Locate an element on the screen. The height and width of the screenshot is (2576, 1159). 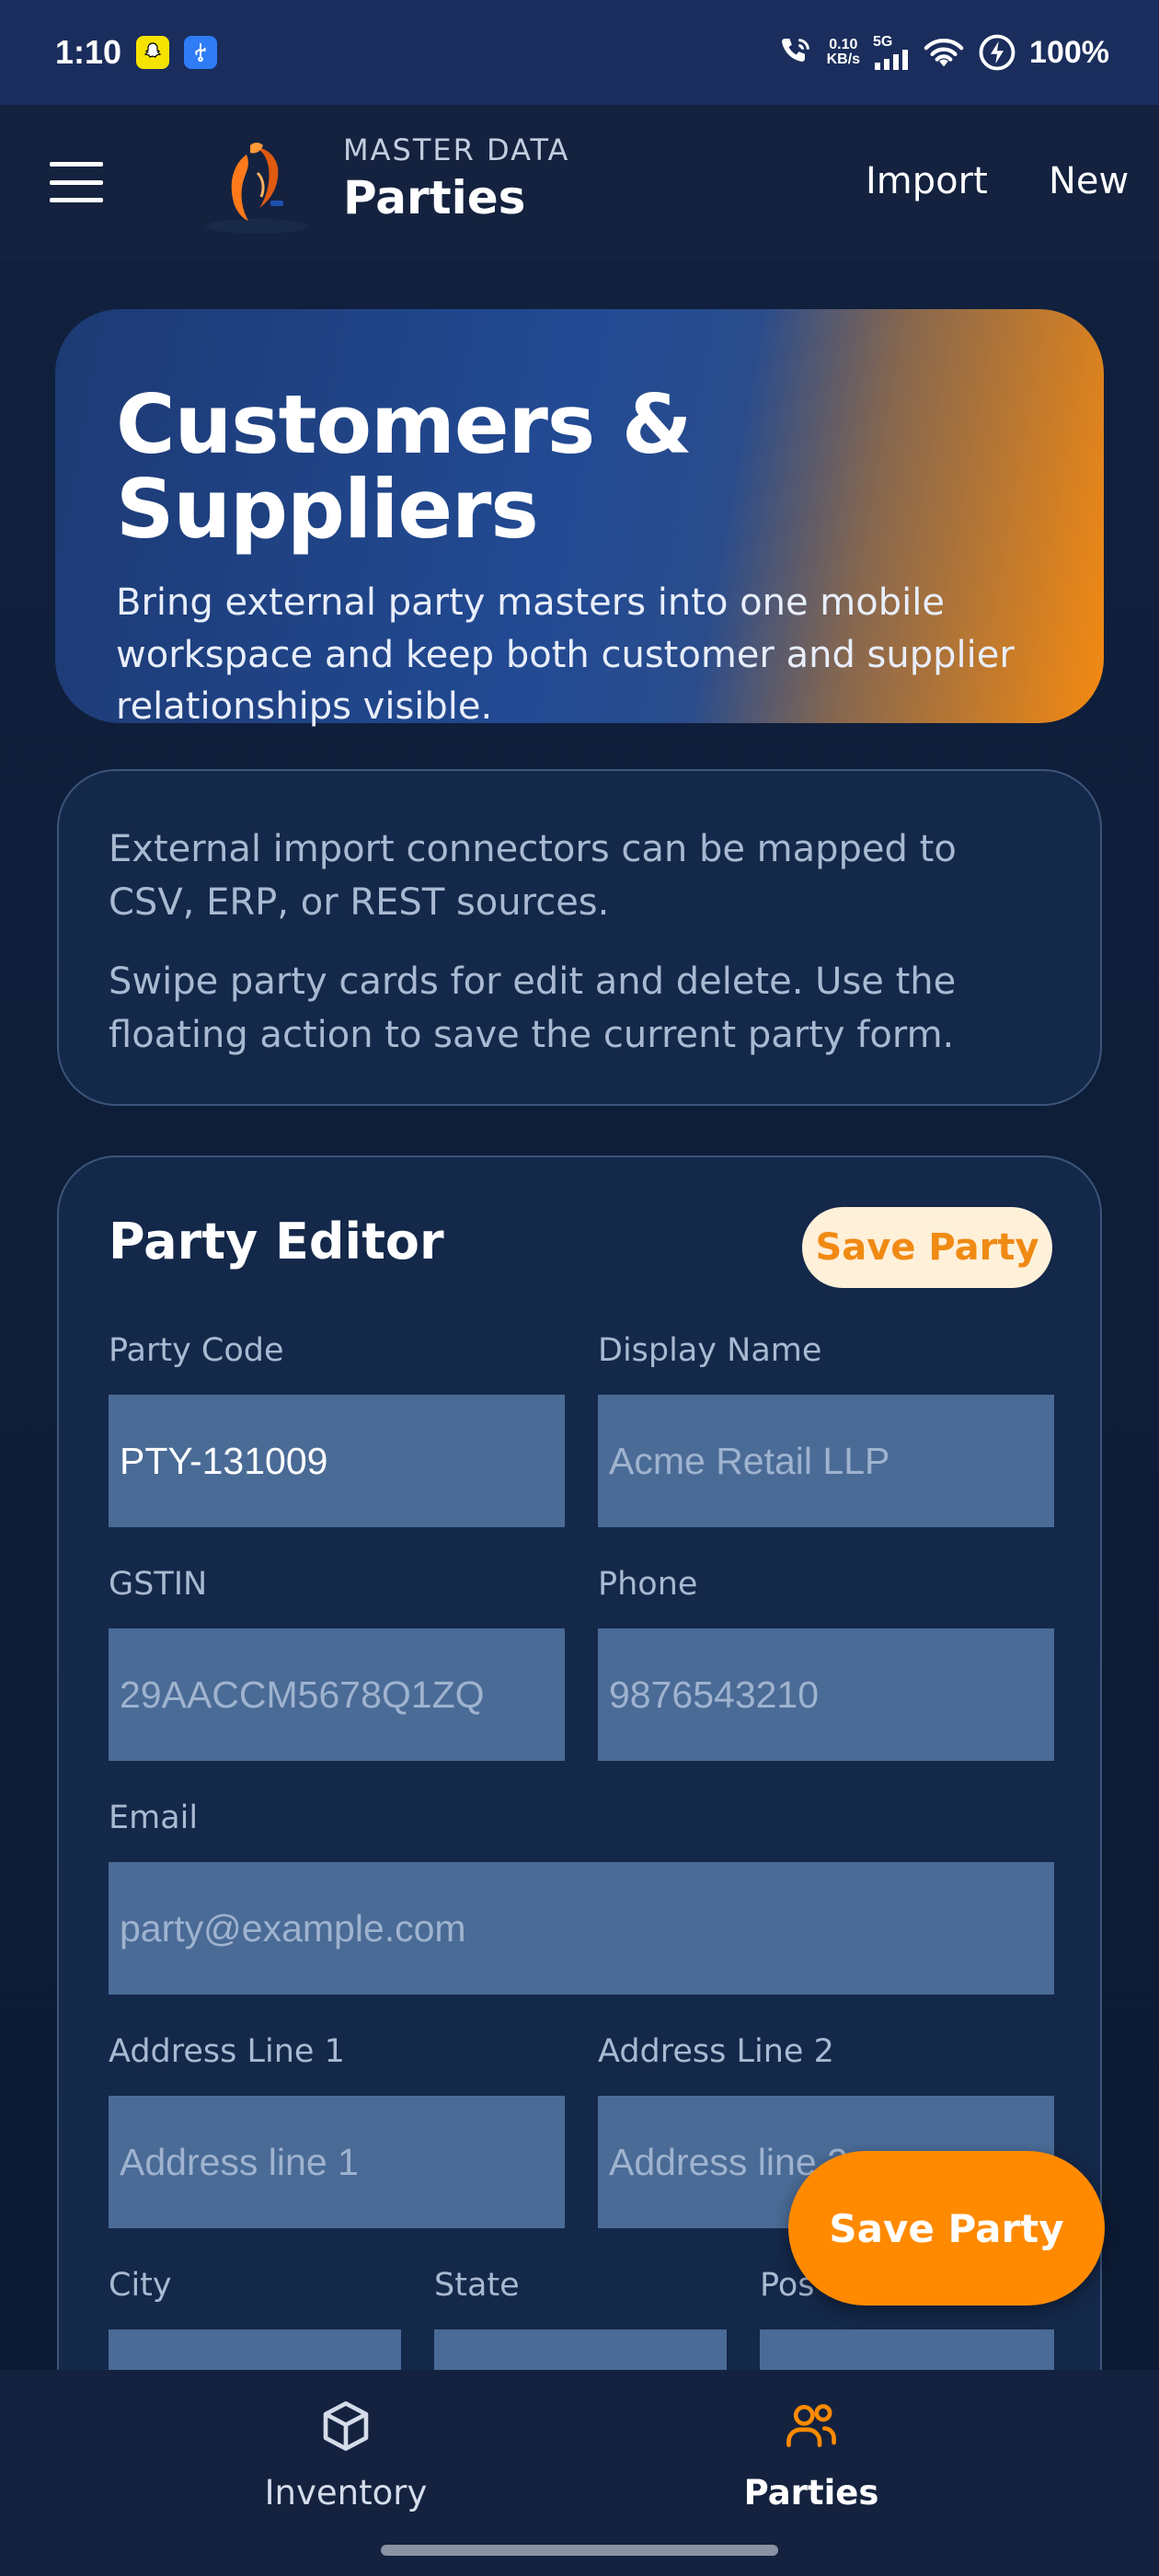
save-party-fab: Save Party is located at coordinates (946, 2228).